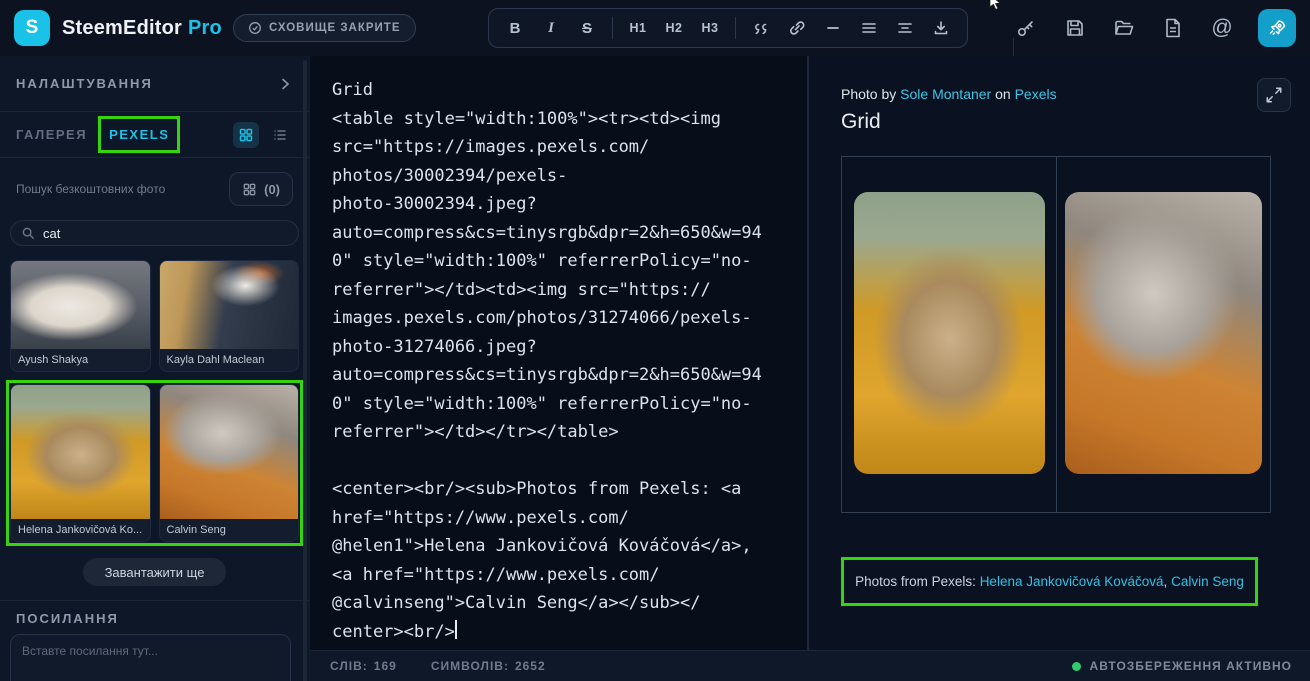 The height and width of the screenshot is (681, 1310). What do you see at coordinates (587, 28) in the screenshot?
I see `strikethrough-button: S` at bounding box center [587, 28].